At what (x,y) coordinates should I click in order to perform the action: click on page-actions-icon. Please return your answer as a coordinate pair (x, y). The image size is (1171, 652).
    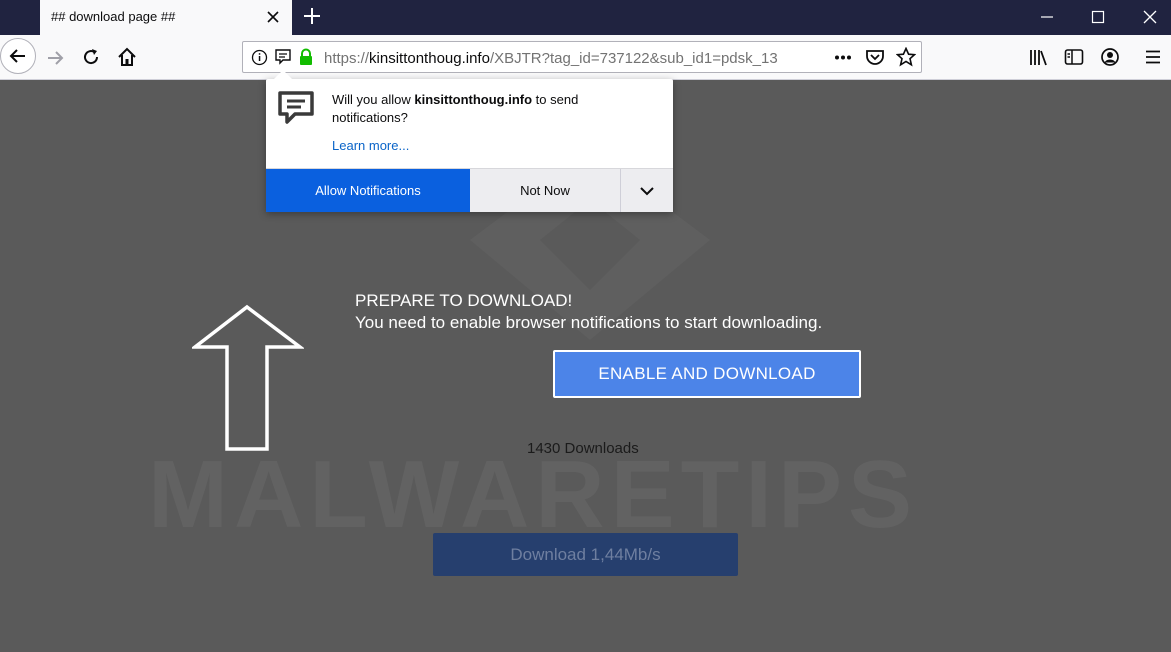
    Looking at the image, I should click on (843, 57).